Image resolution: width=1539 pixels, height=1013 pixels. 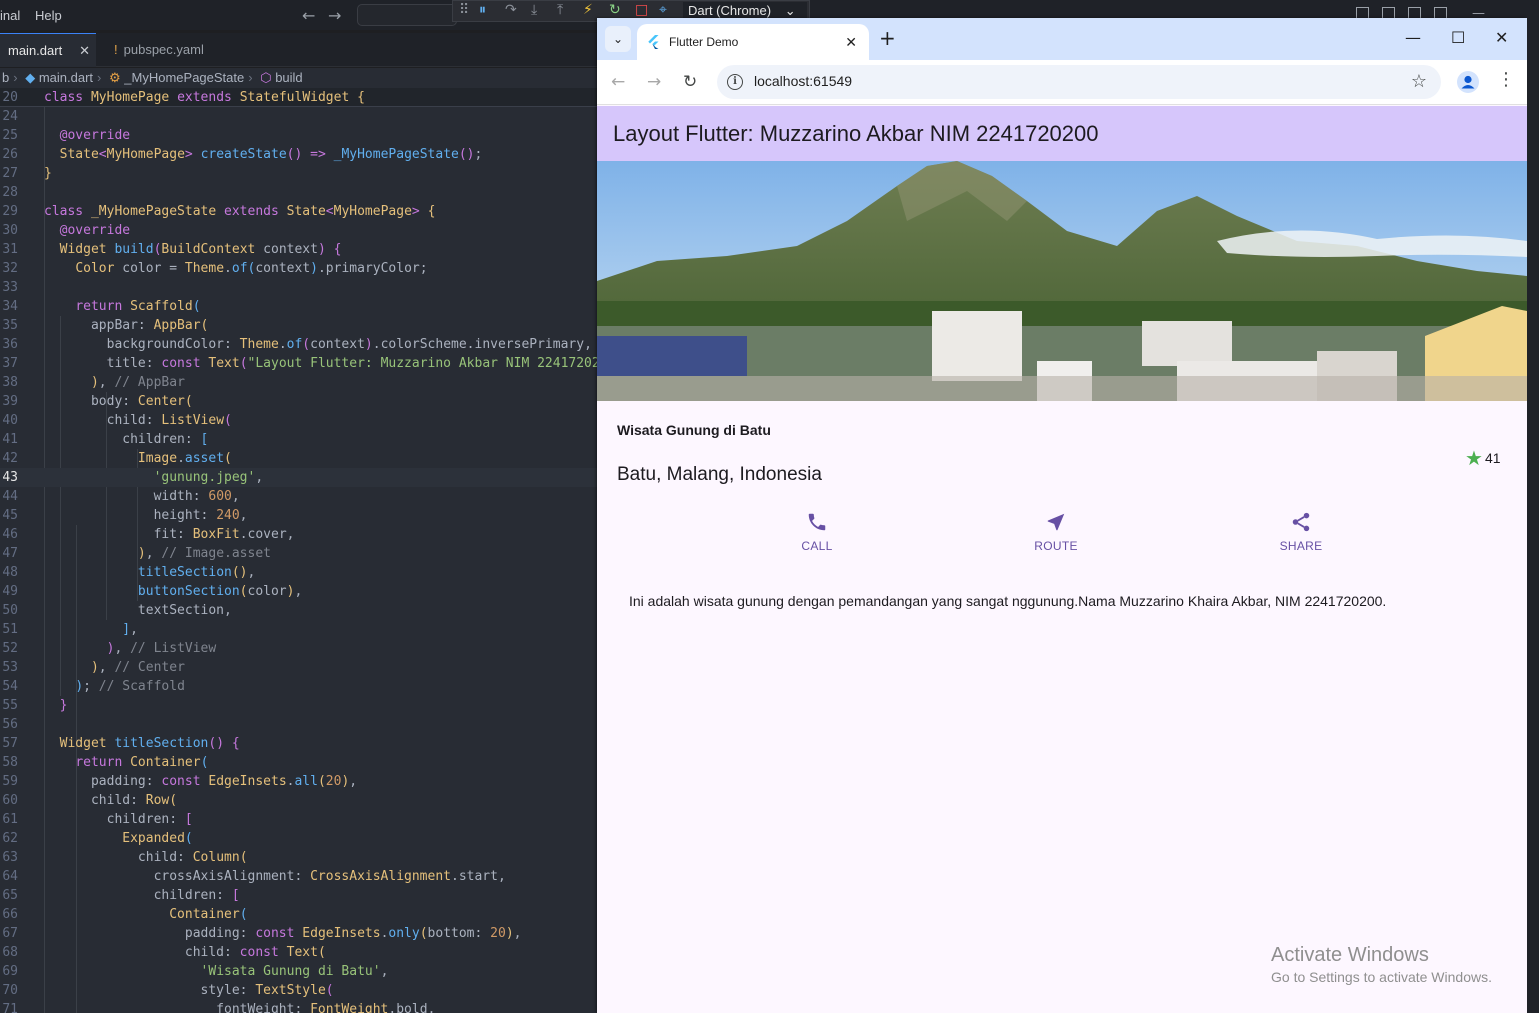 I want to click on code-line: 30 @override, so click(x=300, y=230).